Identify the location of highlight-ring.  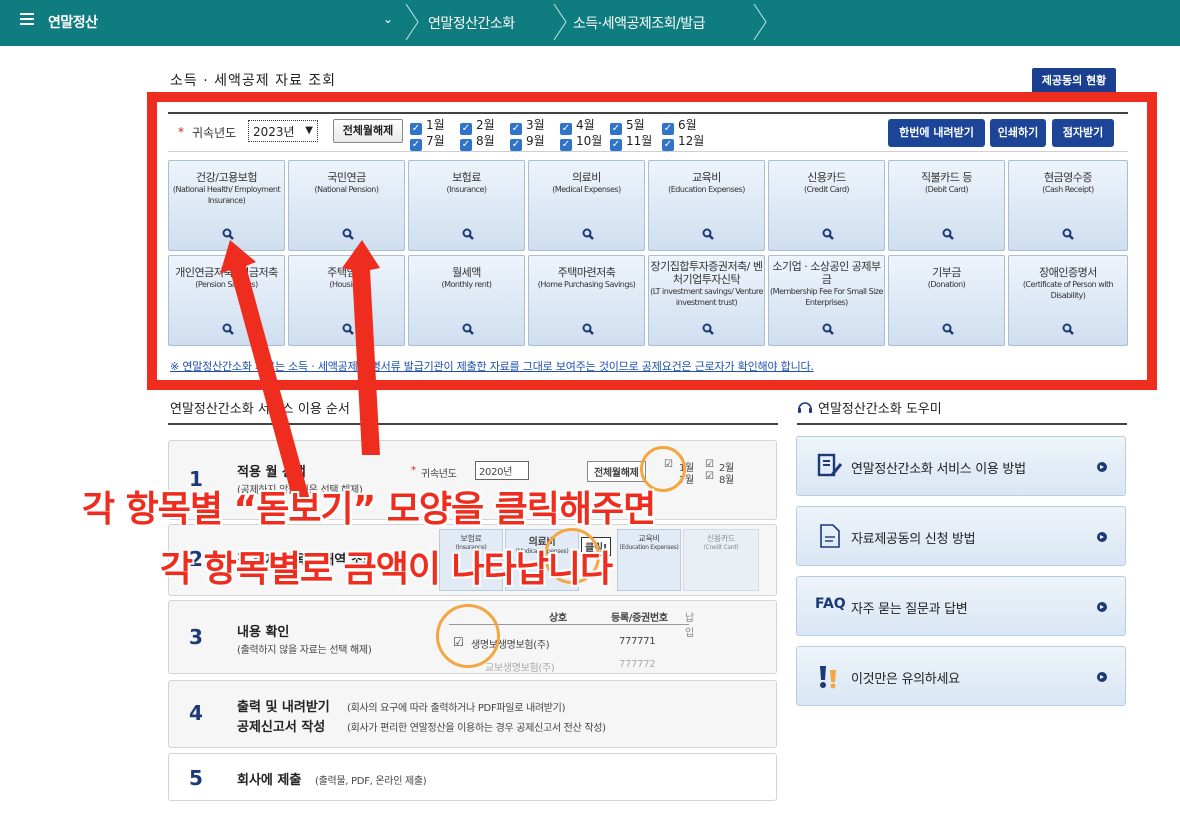
(468, 636).